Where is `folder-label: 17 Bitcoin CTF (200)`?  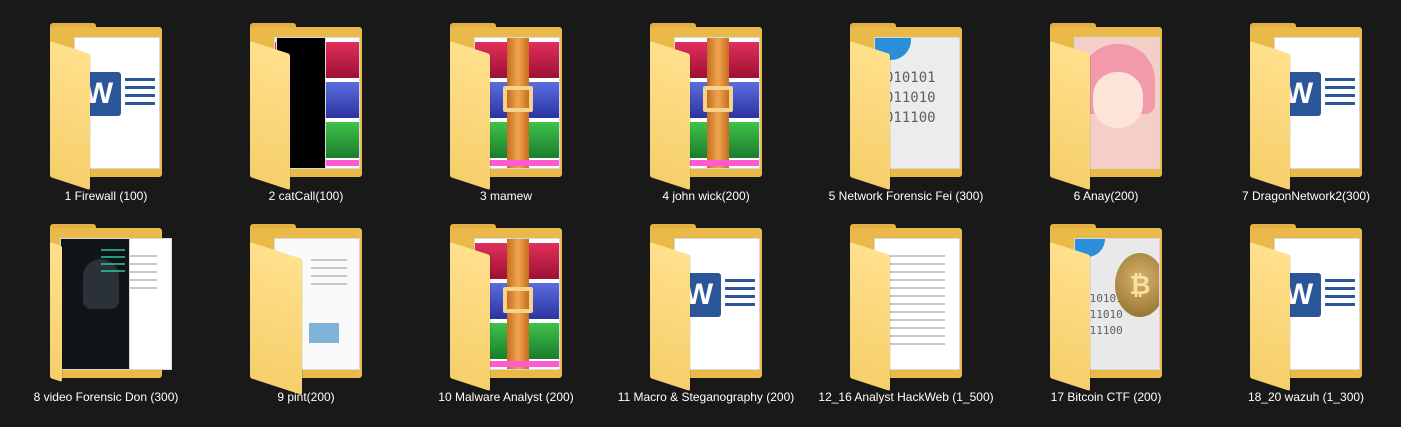
folder-label: 17 Bitcoin CTF (200) is located at coordinates (1106, 397).